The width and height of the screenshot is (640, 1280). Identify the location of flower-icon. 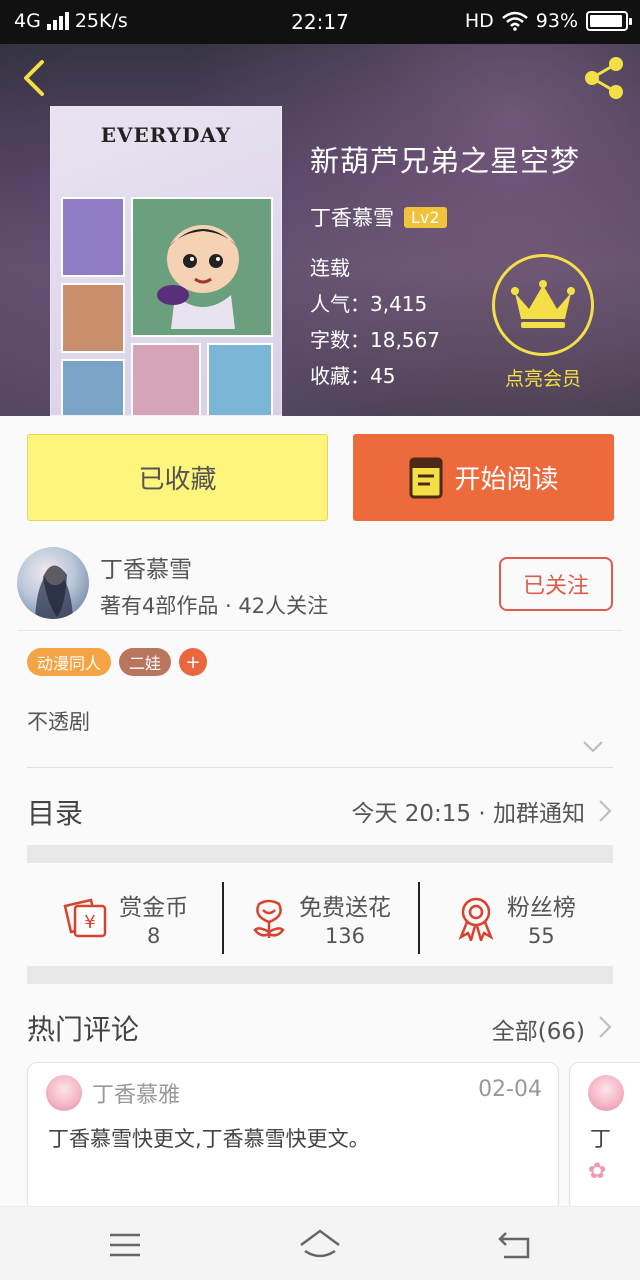
(269, 918).